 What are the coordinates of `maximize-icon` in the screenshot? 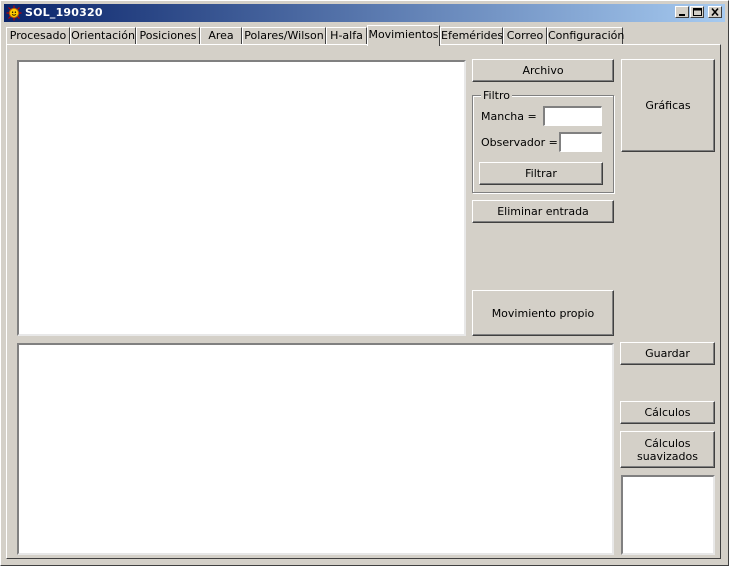 It's located at (697, 12).